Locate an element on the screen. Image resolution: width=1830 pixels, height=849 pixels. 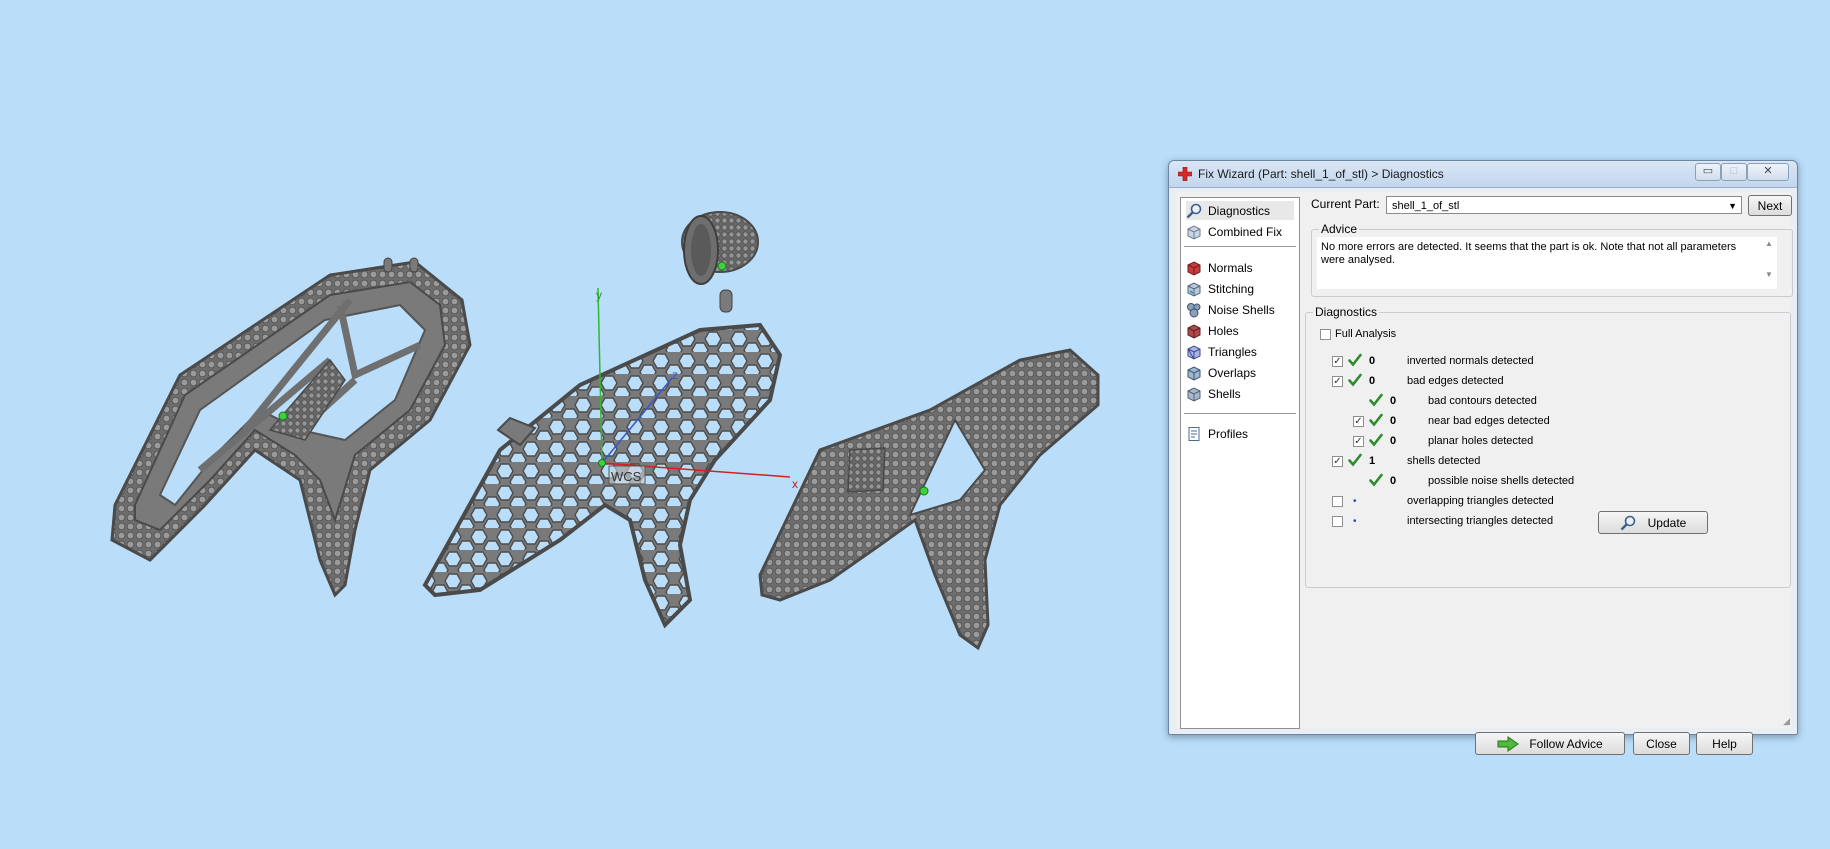
x-axis-label: x is located at coordinates (795, 484).